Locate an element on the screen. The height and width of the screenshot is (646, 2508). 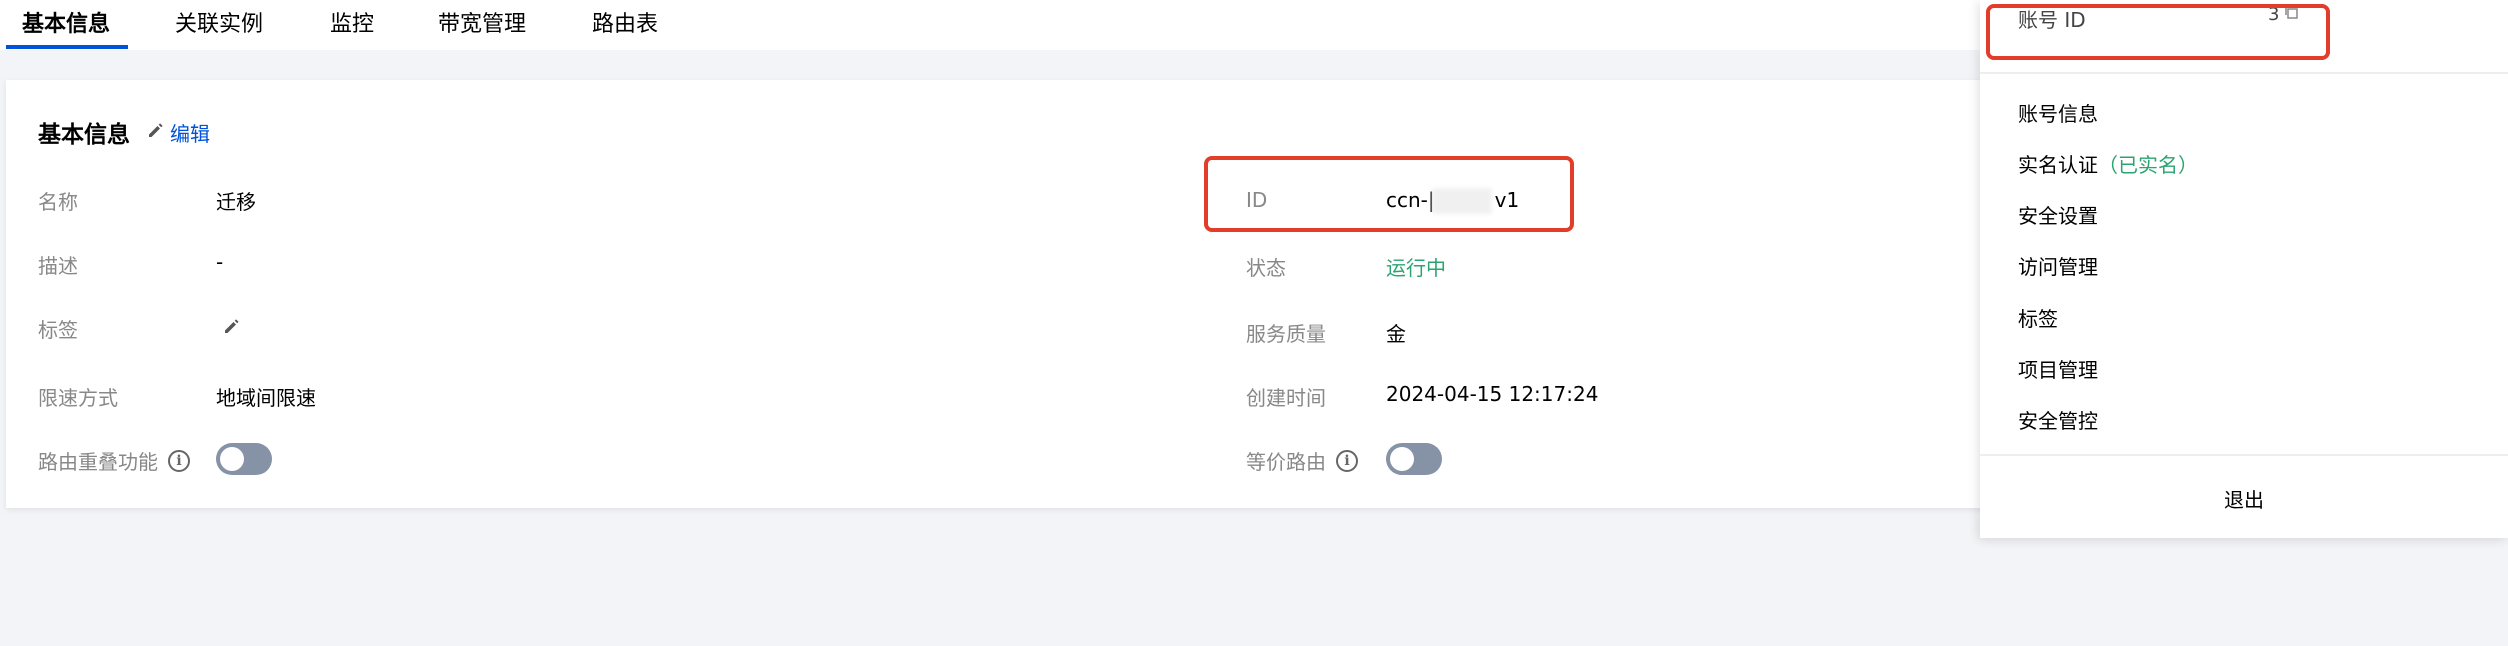
tab-basic-info: 基本信息 is located at coordinates (66, 24).